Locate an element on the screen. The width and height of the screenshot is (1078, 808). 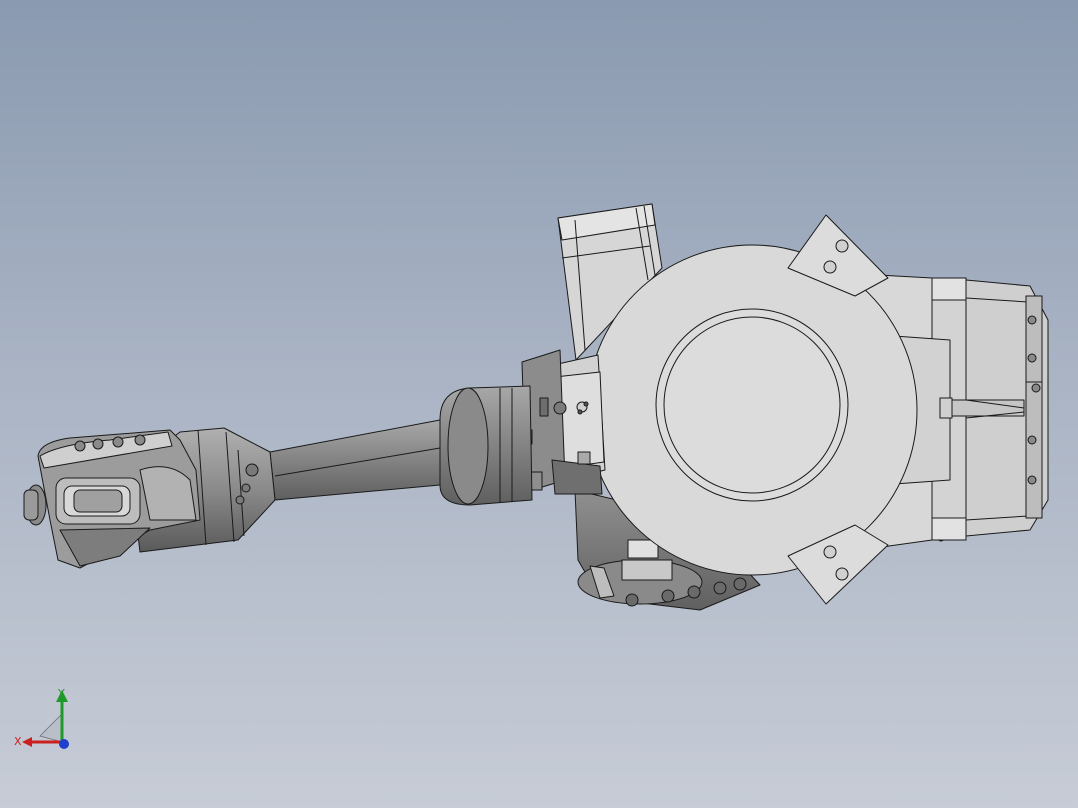
y-axis-label: Y is located at coordinates (61, 693).